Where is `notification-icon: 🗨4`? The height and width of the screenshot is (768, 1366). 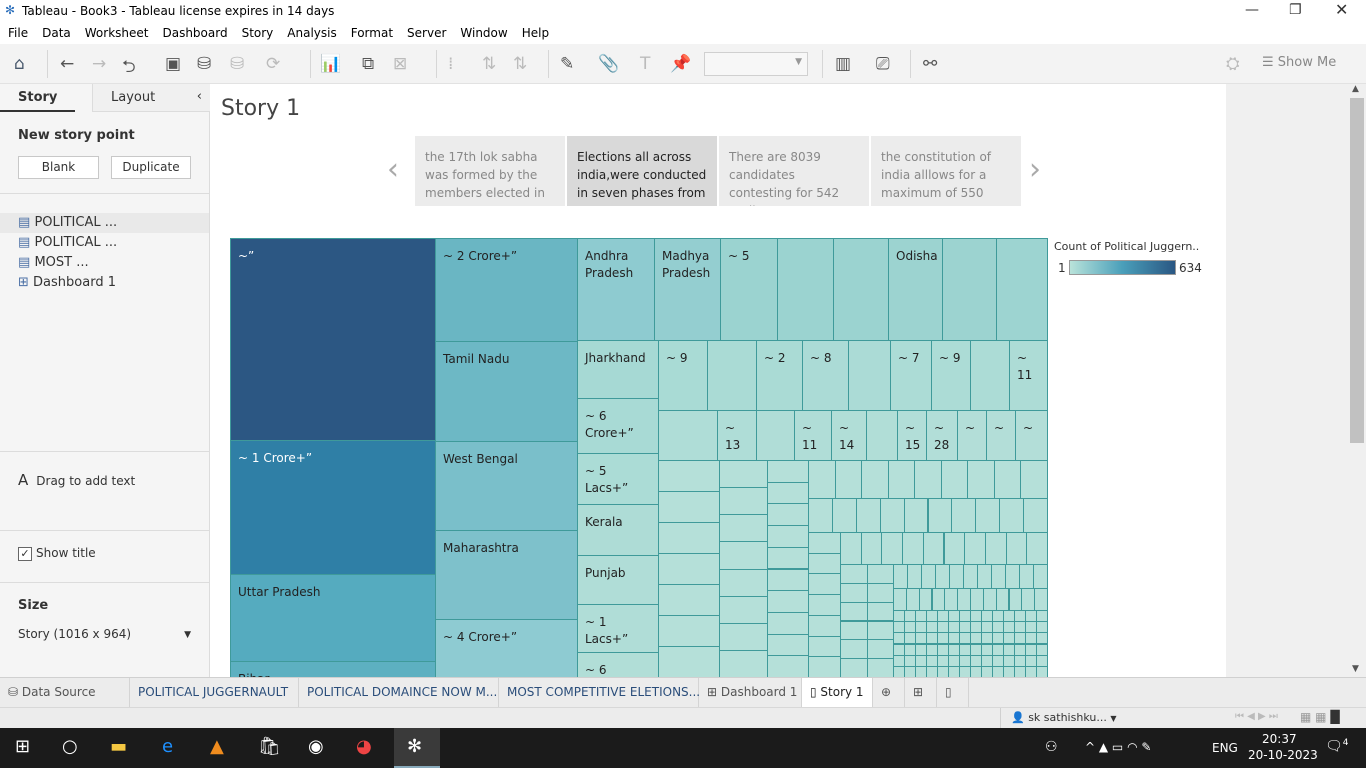 notification-icon: 🗨4 is located at coordinates (1337, 746).